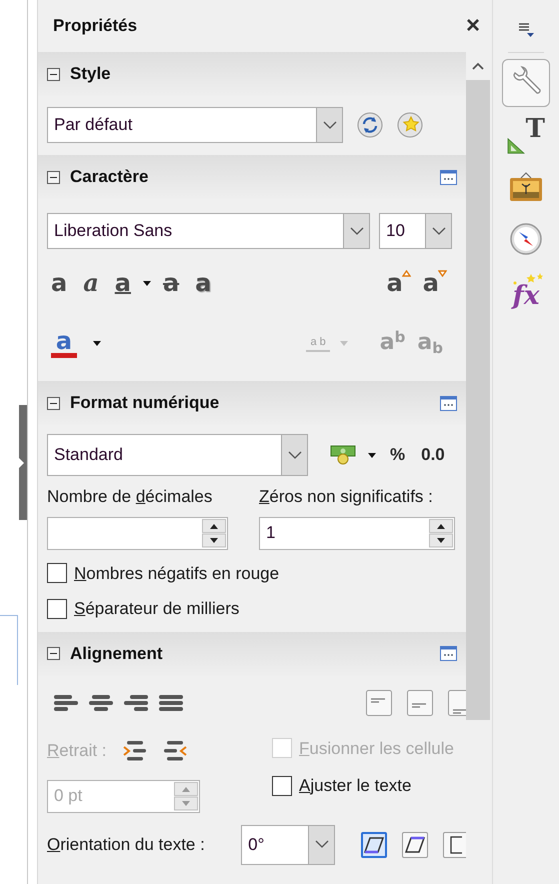  Describe the element at coordinates (59, 283) in the screenshot. I see `bold-button: a` at that location.